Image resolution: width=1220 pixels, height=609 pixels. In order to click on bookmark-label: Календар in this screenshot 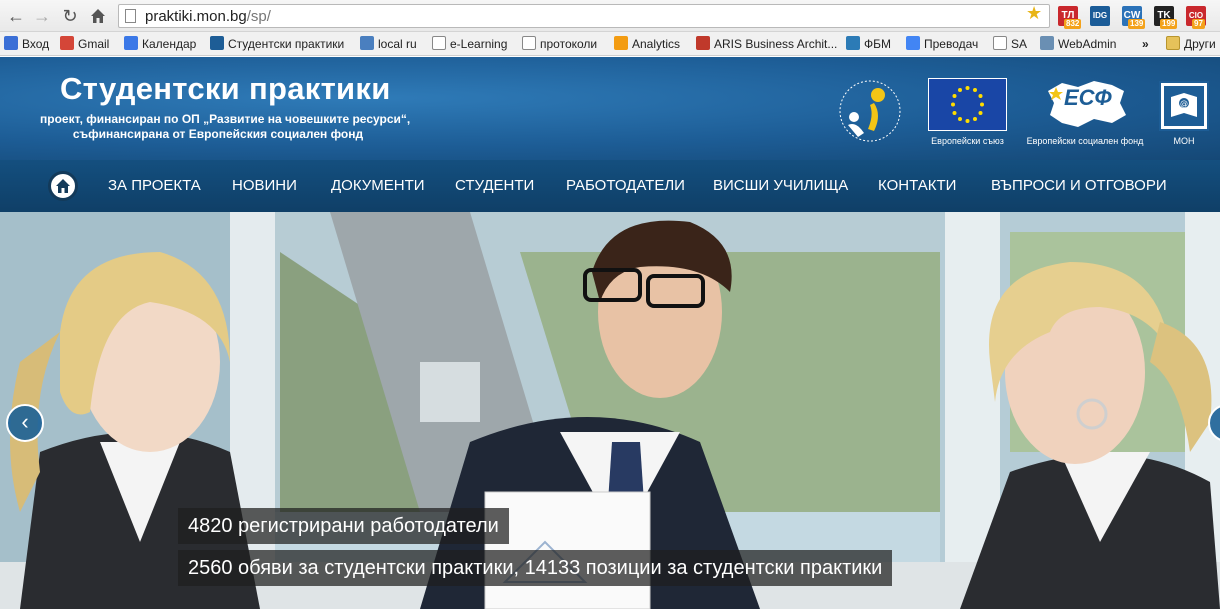, I will do `click(169, 44)`.